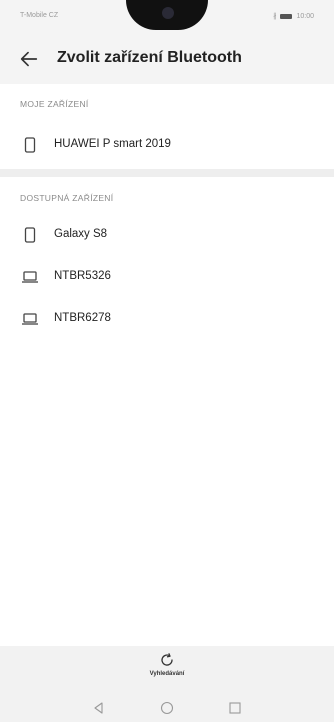 This screenshot has width=334, height=722. I want to click on system-navigation-bar, so click(167, 708).